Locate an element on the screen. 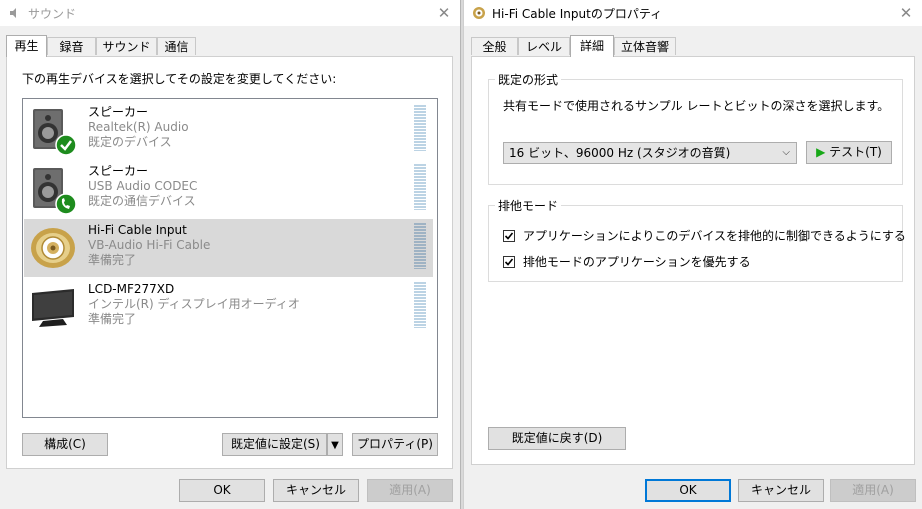 The image size is (922, 509). play-icon: ▶ is located at coordinates (821, 152).